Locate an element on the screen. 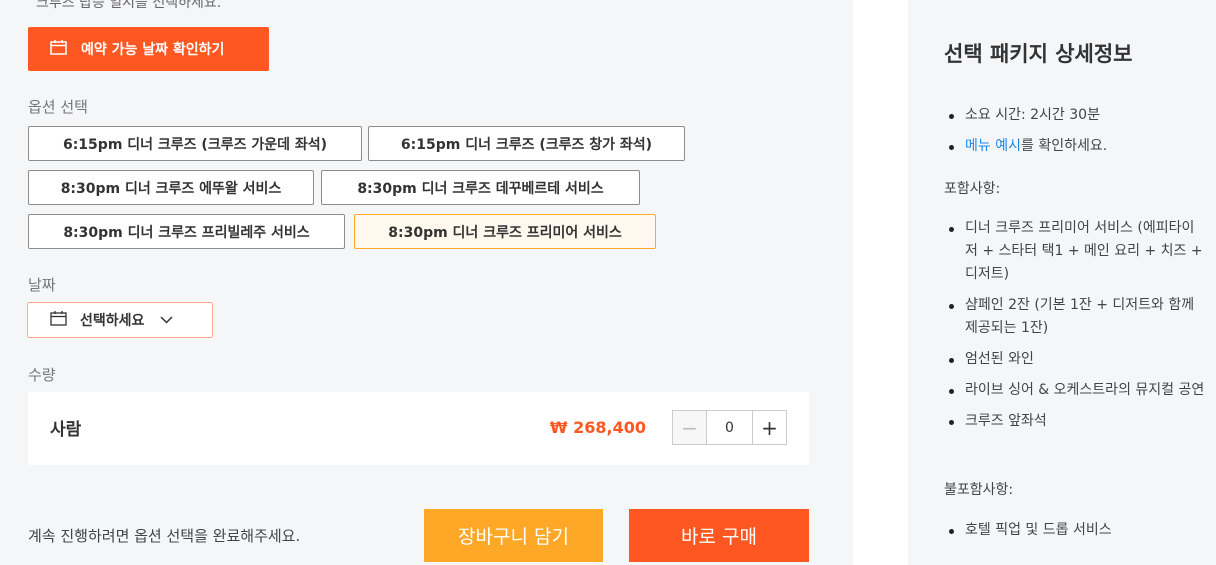 The width and height of the screenshot is (1216, 565). list-item: 크루즈 앞좌석 is located at coordinates (1075, 421).